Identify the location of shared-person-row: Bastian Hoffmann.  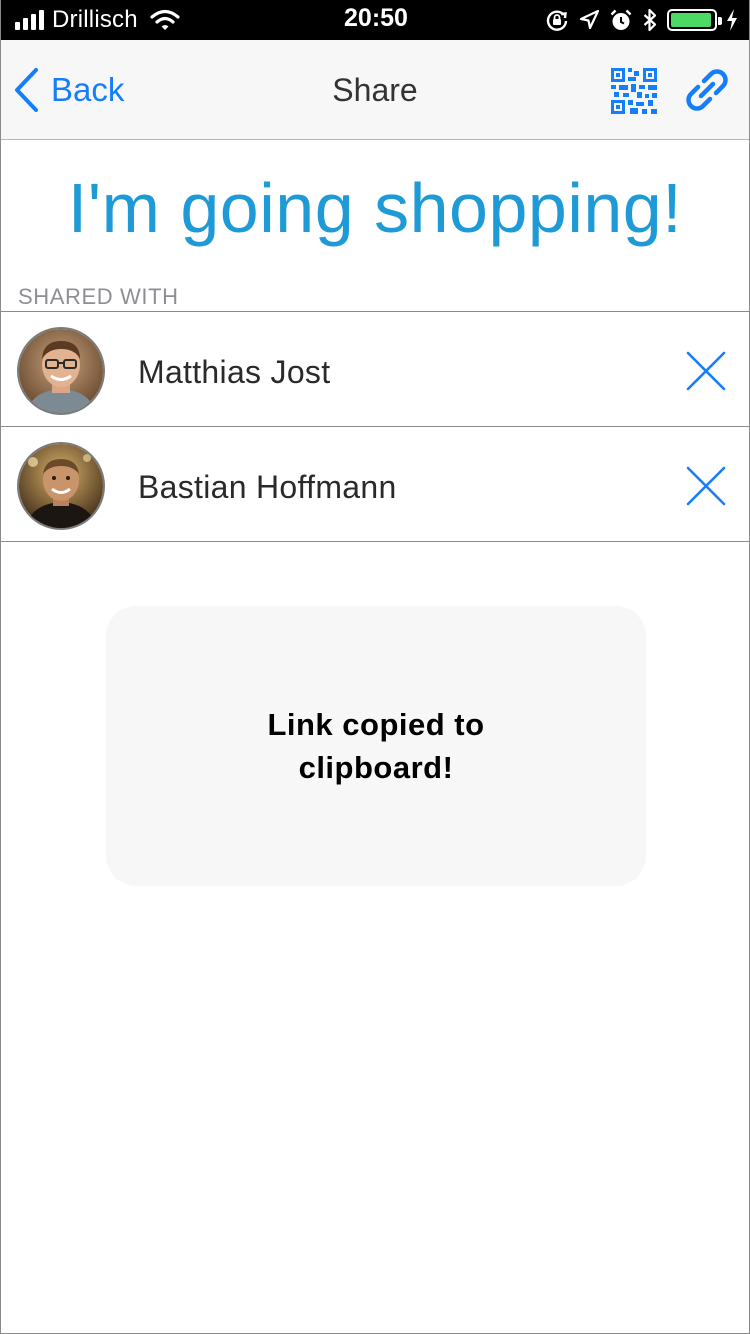
(375, 484).